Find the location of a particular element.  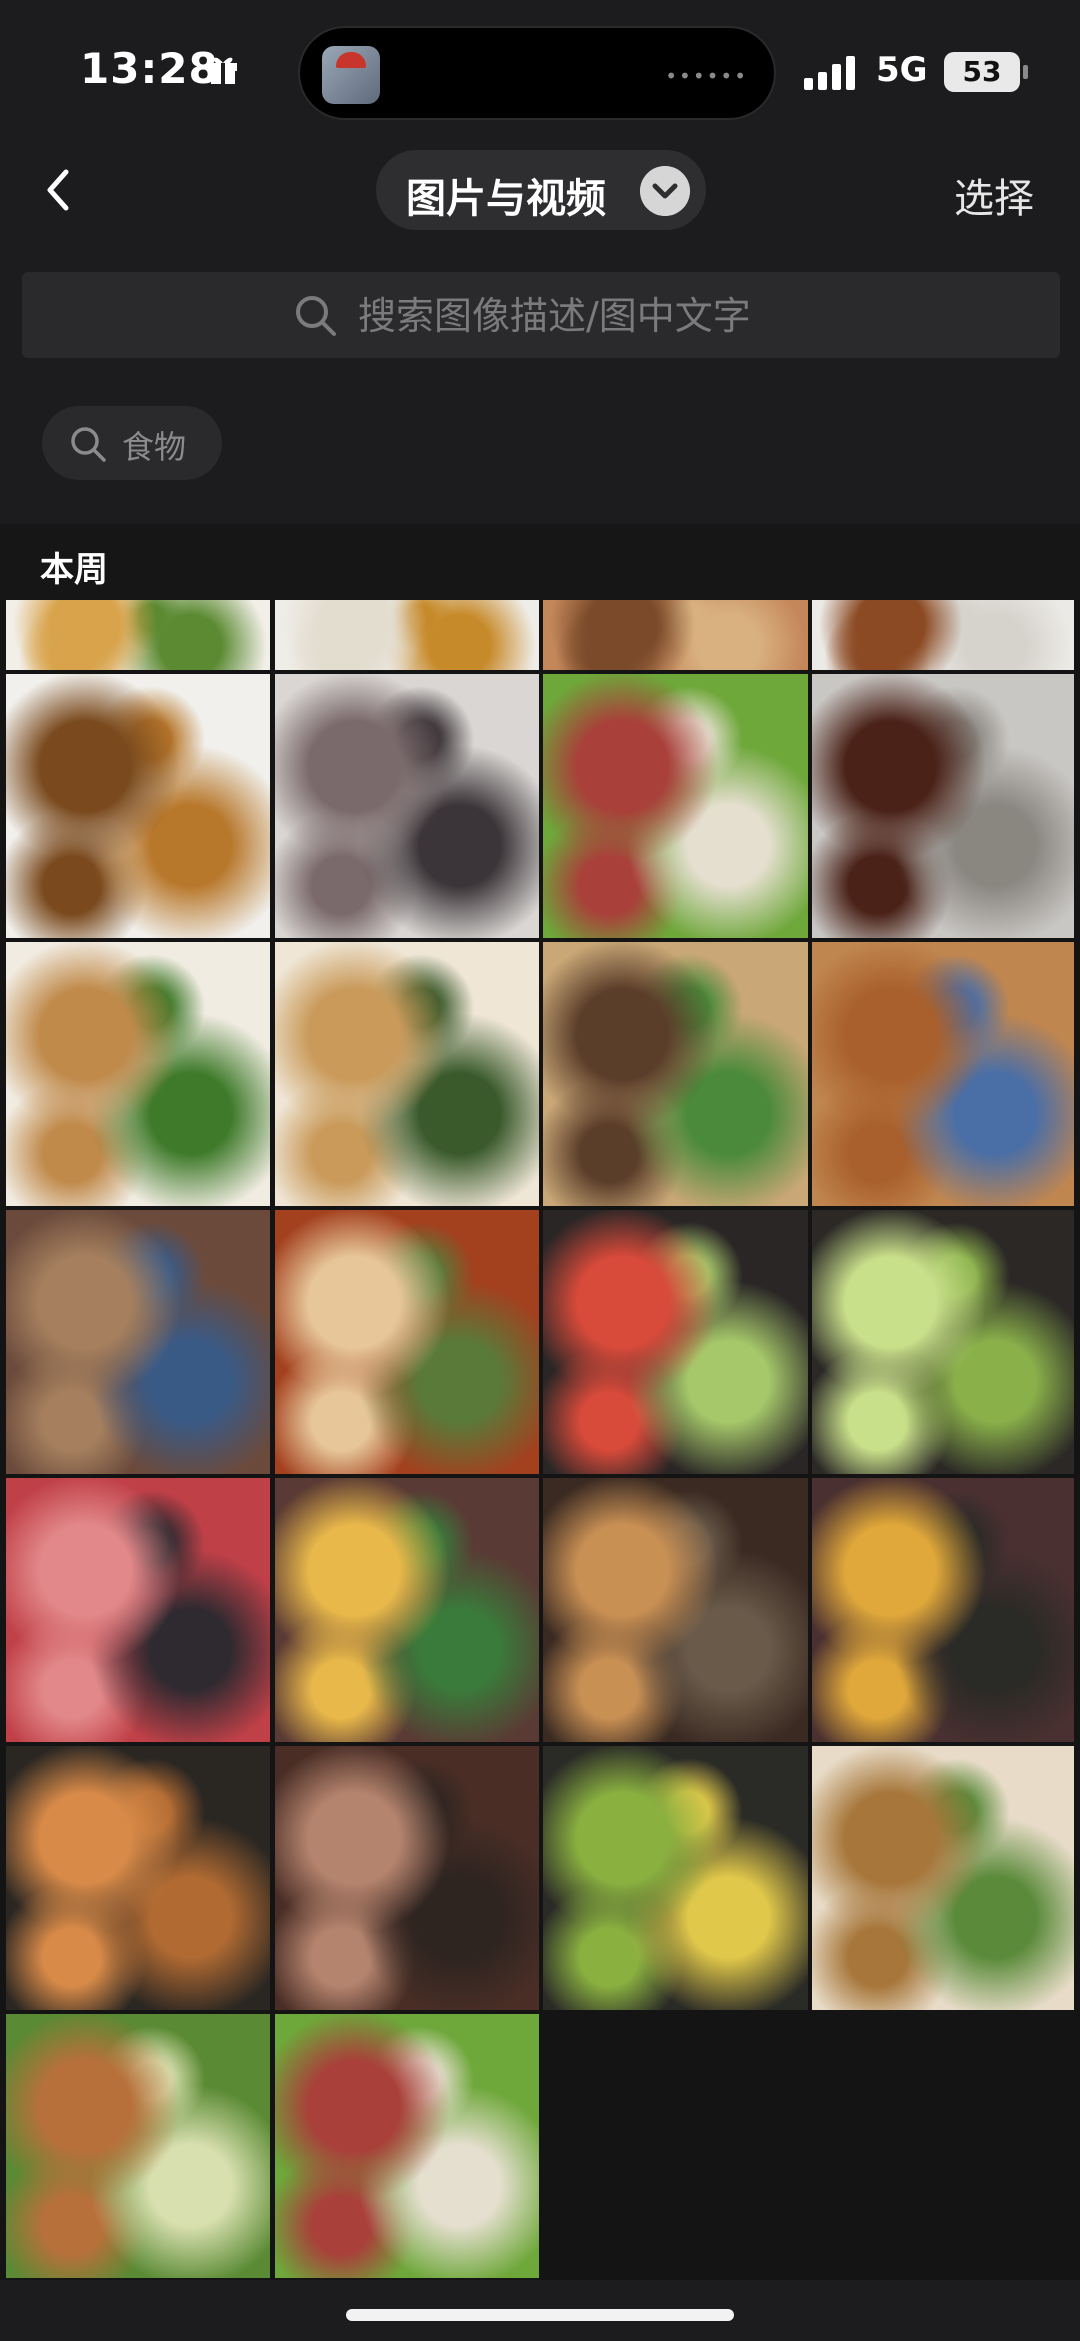

section-title: 本周 is located at coordinates (74, 570).